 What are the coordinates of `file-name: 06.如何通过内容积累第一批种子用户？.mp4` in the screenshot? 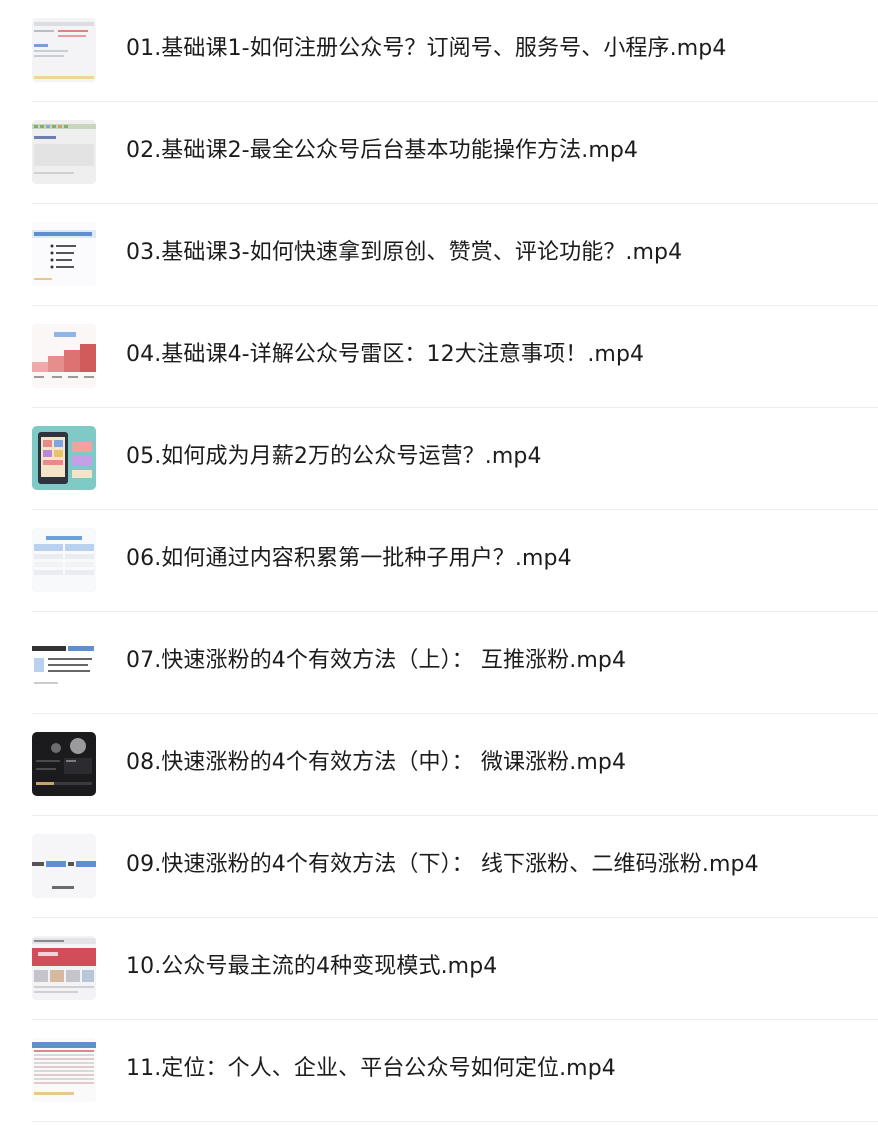 It's located at (349, 558).